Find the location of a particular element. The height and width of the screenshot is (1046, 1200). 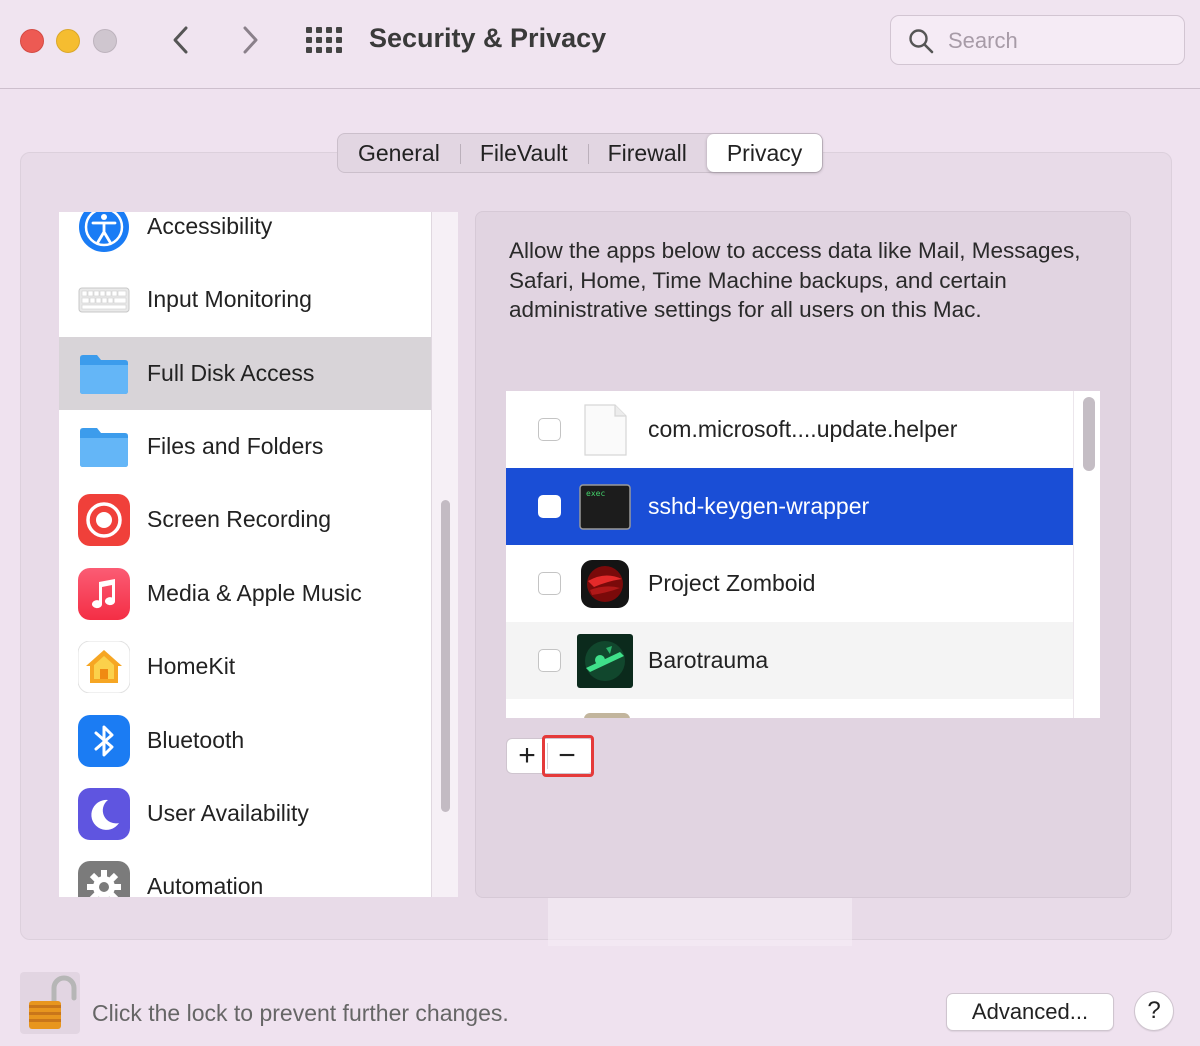

close-button is located at coordinates (32, 41).